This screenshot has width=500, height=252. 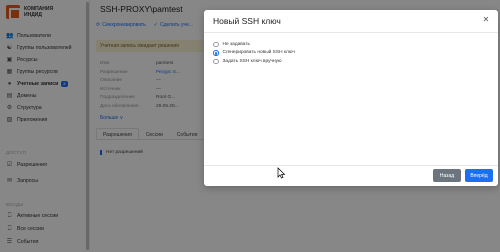 What do you see at coordinates (486, 20) in the screenshot?
I see `close-icon: ✕` at bounding box center [486, 20].